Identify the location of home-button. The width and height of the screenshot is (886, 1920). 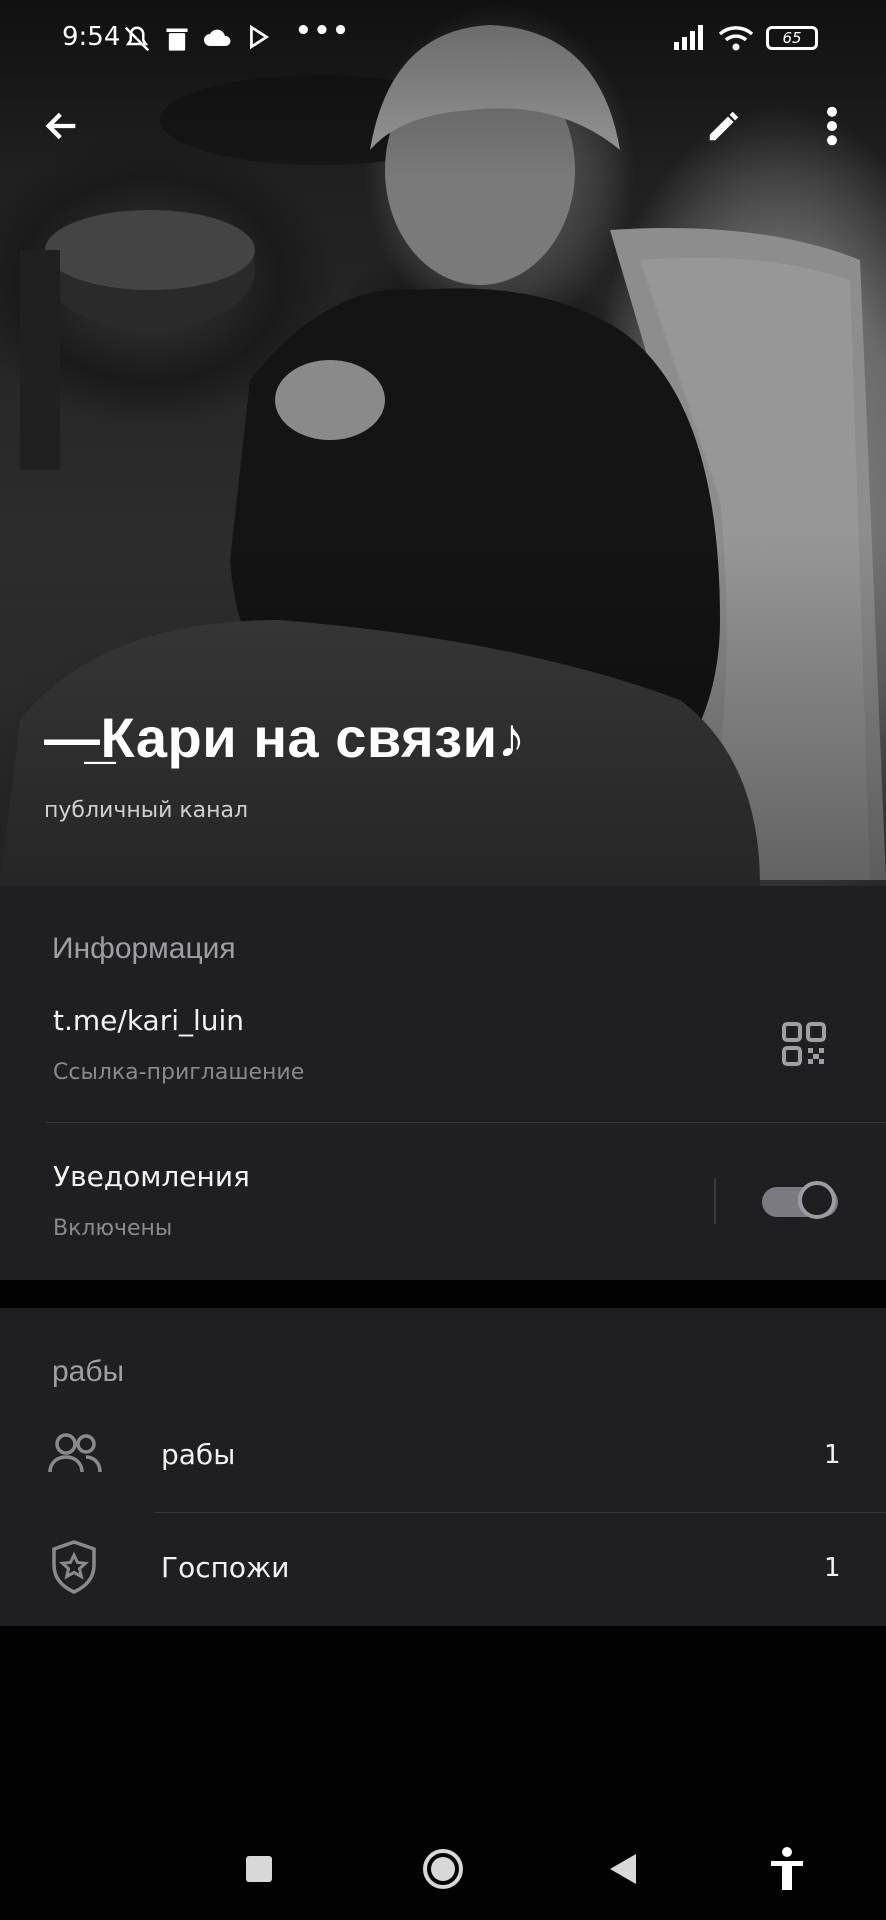
(443, 1869).